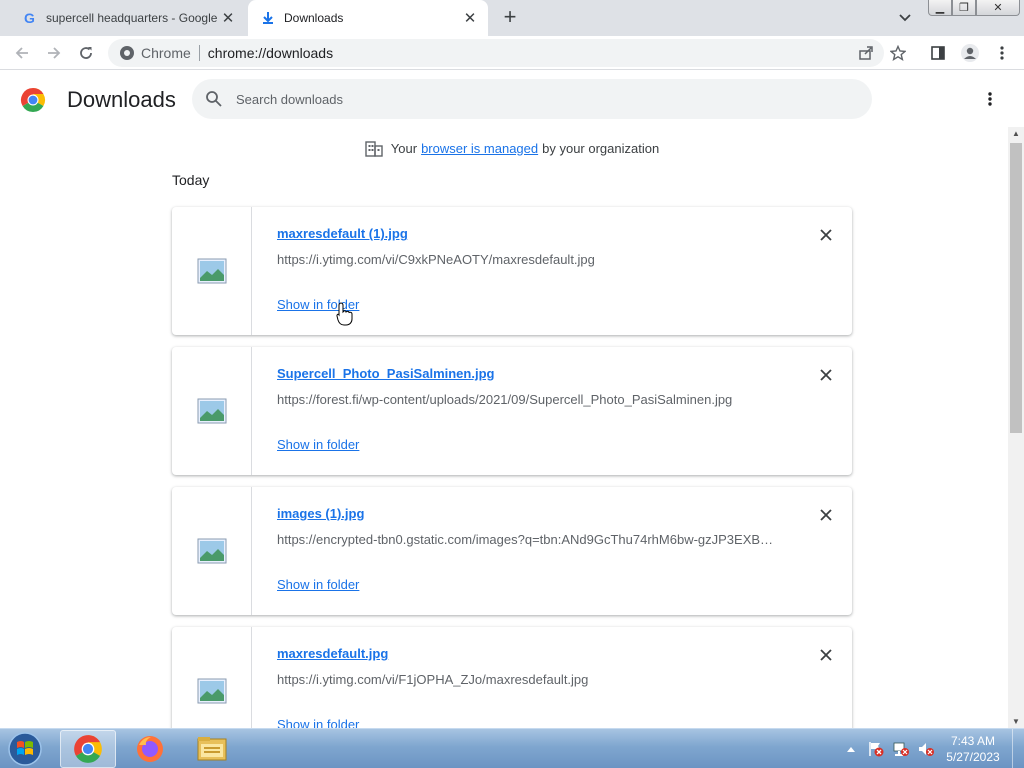 Image resolution: width=1024 pixels, height=768 pixels. What do you see at coordinates (496, 53) in the screenshot?
I see `address-bar: Chrome chrome://downloads` at bounding box center [496, 53].